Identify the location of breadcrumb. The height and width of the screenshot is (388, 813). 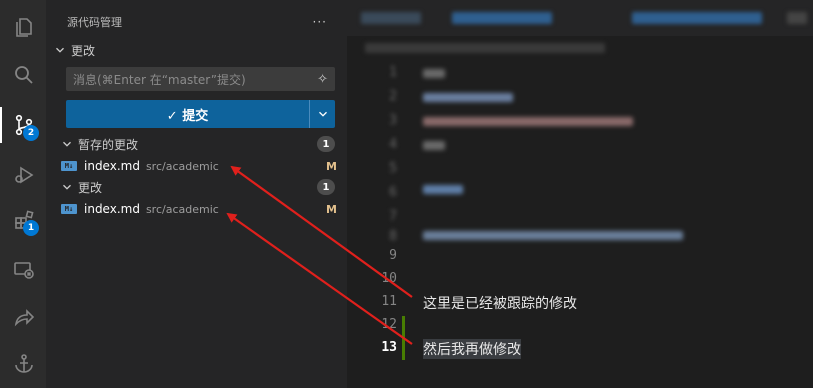
(485, 48).